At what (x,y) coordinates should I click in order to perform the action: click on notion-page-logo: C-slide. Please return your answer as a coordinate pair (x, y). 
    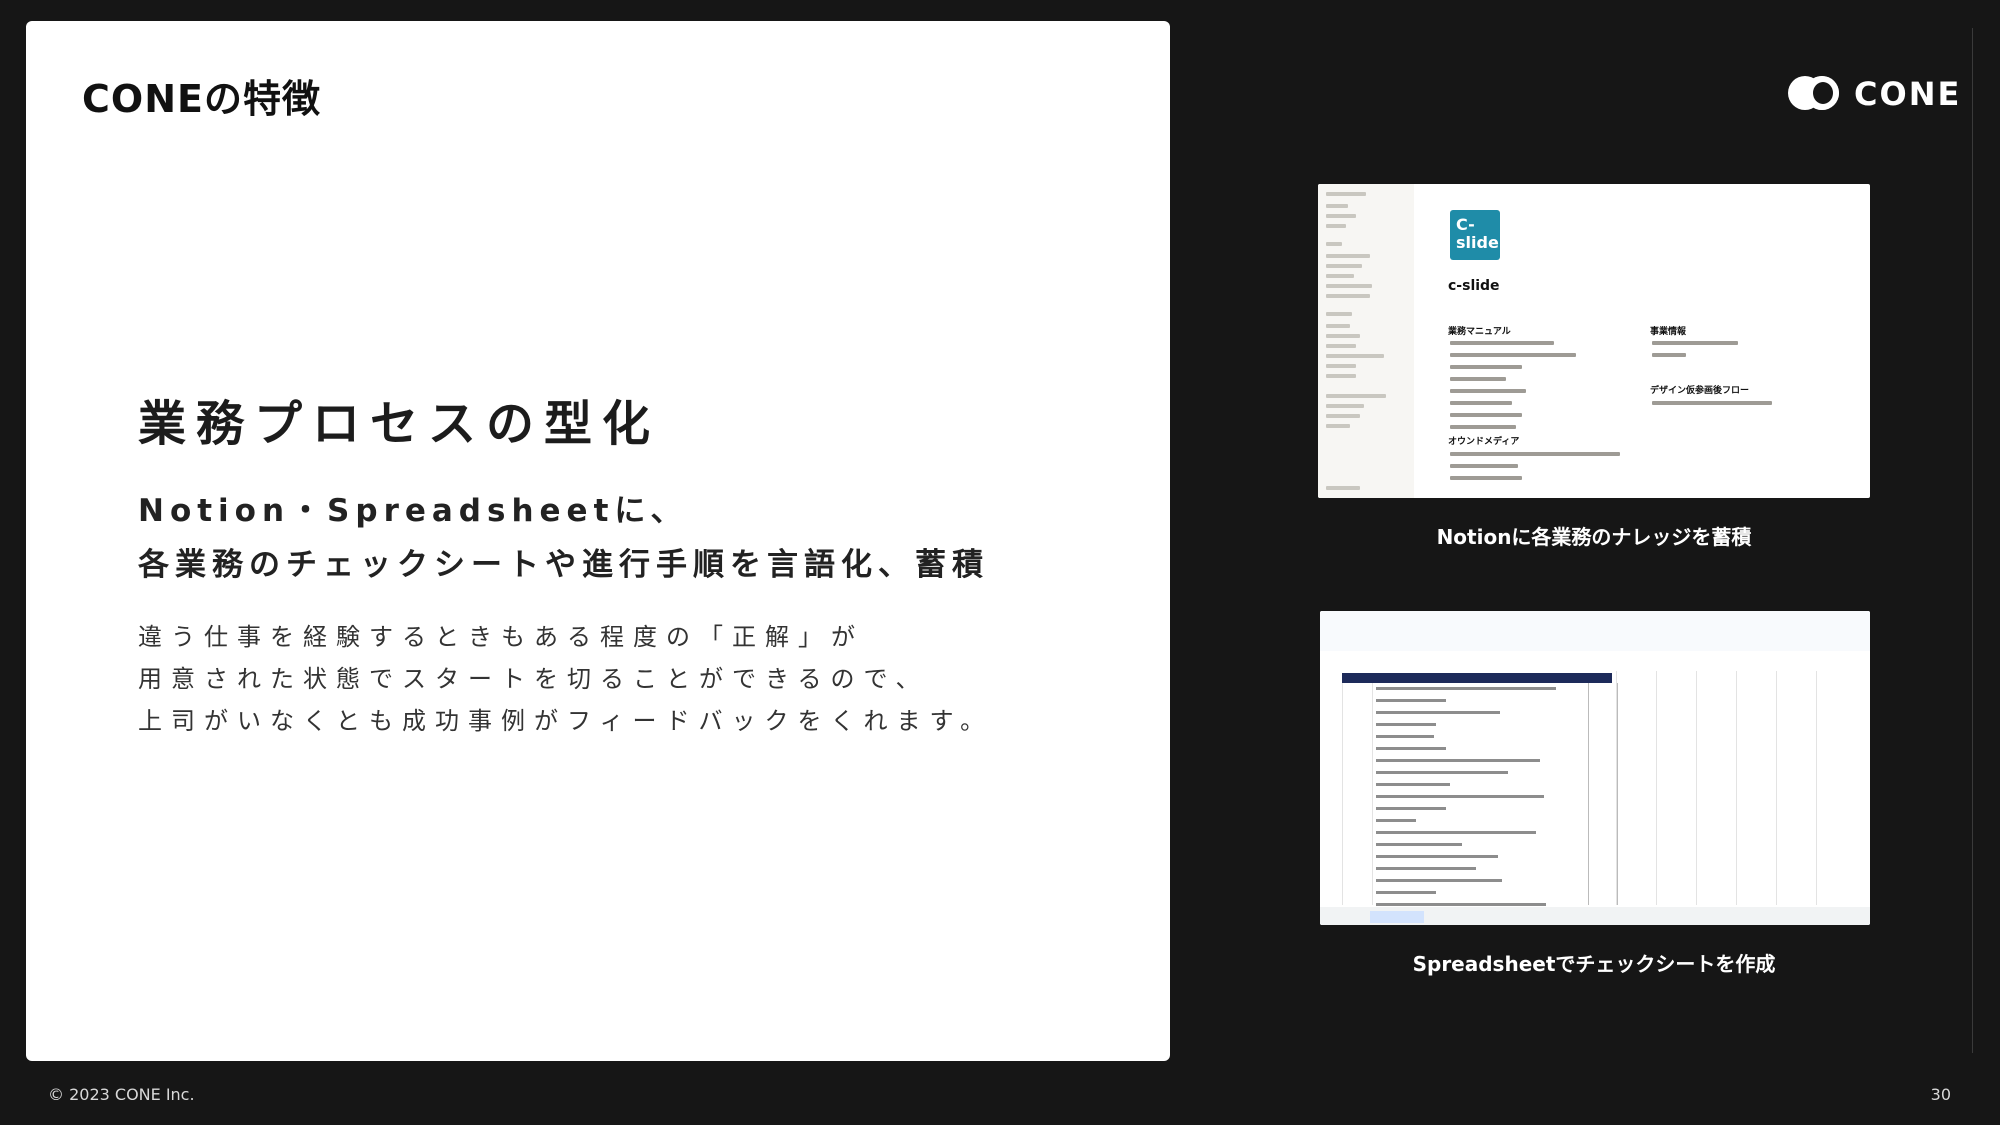
    Looking at the image, I should click on (1475, 235).